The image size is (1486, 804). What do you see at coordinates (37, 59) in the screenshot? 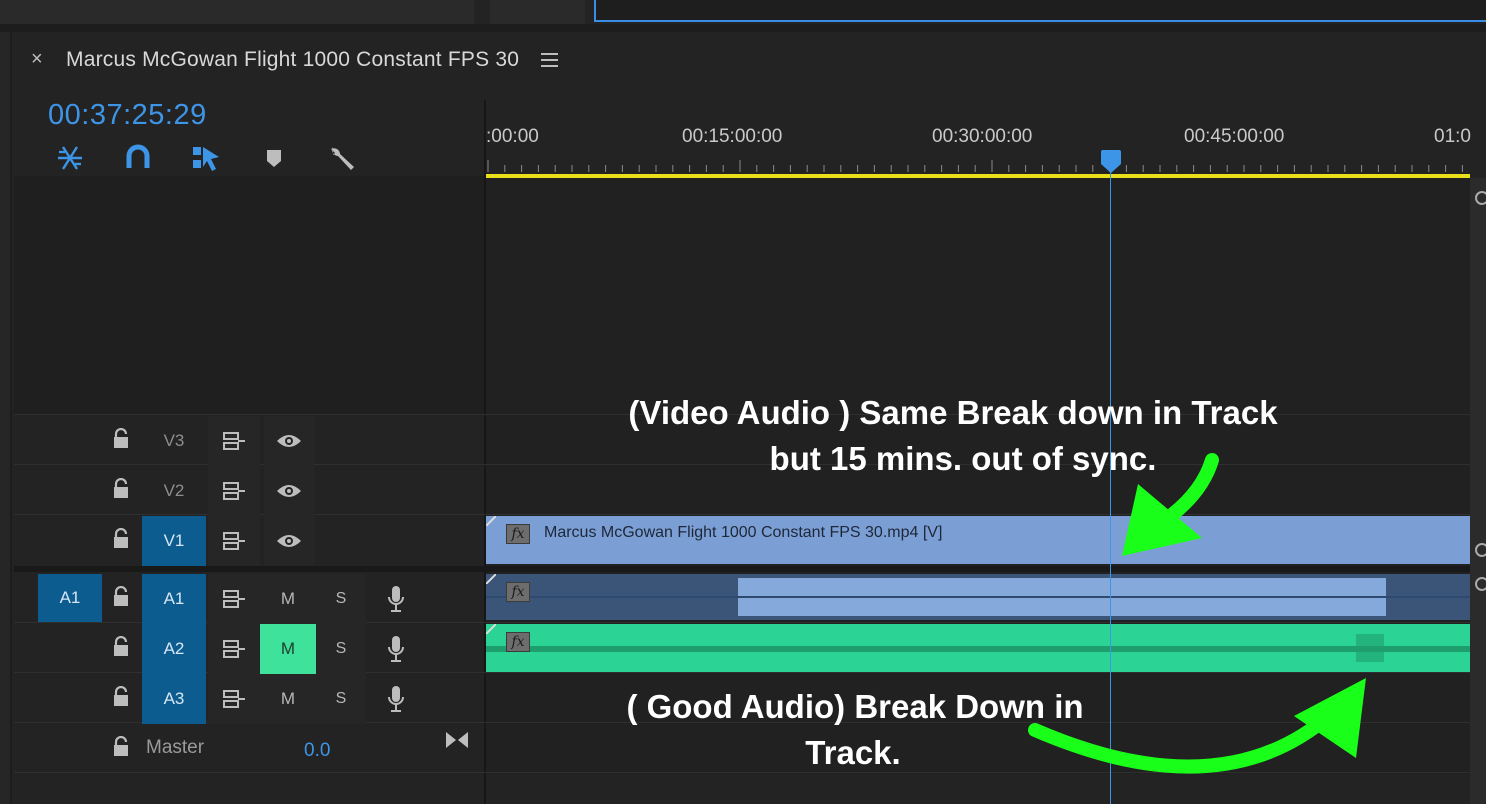
I see `close-tab-icon: ×` at bounding box center [37, 59].